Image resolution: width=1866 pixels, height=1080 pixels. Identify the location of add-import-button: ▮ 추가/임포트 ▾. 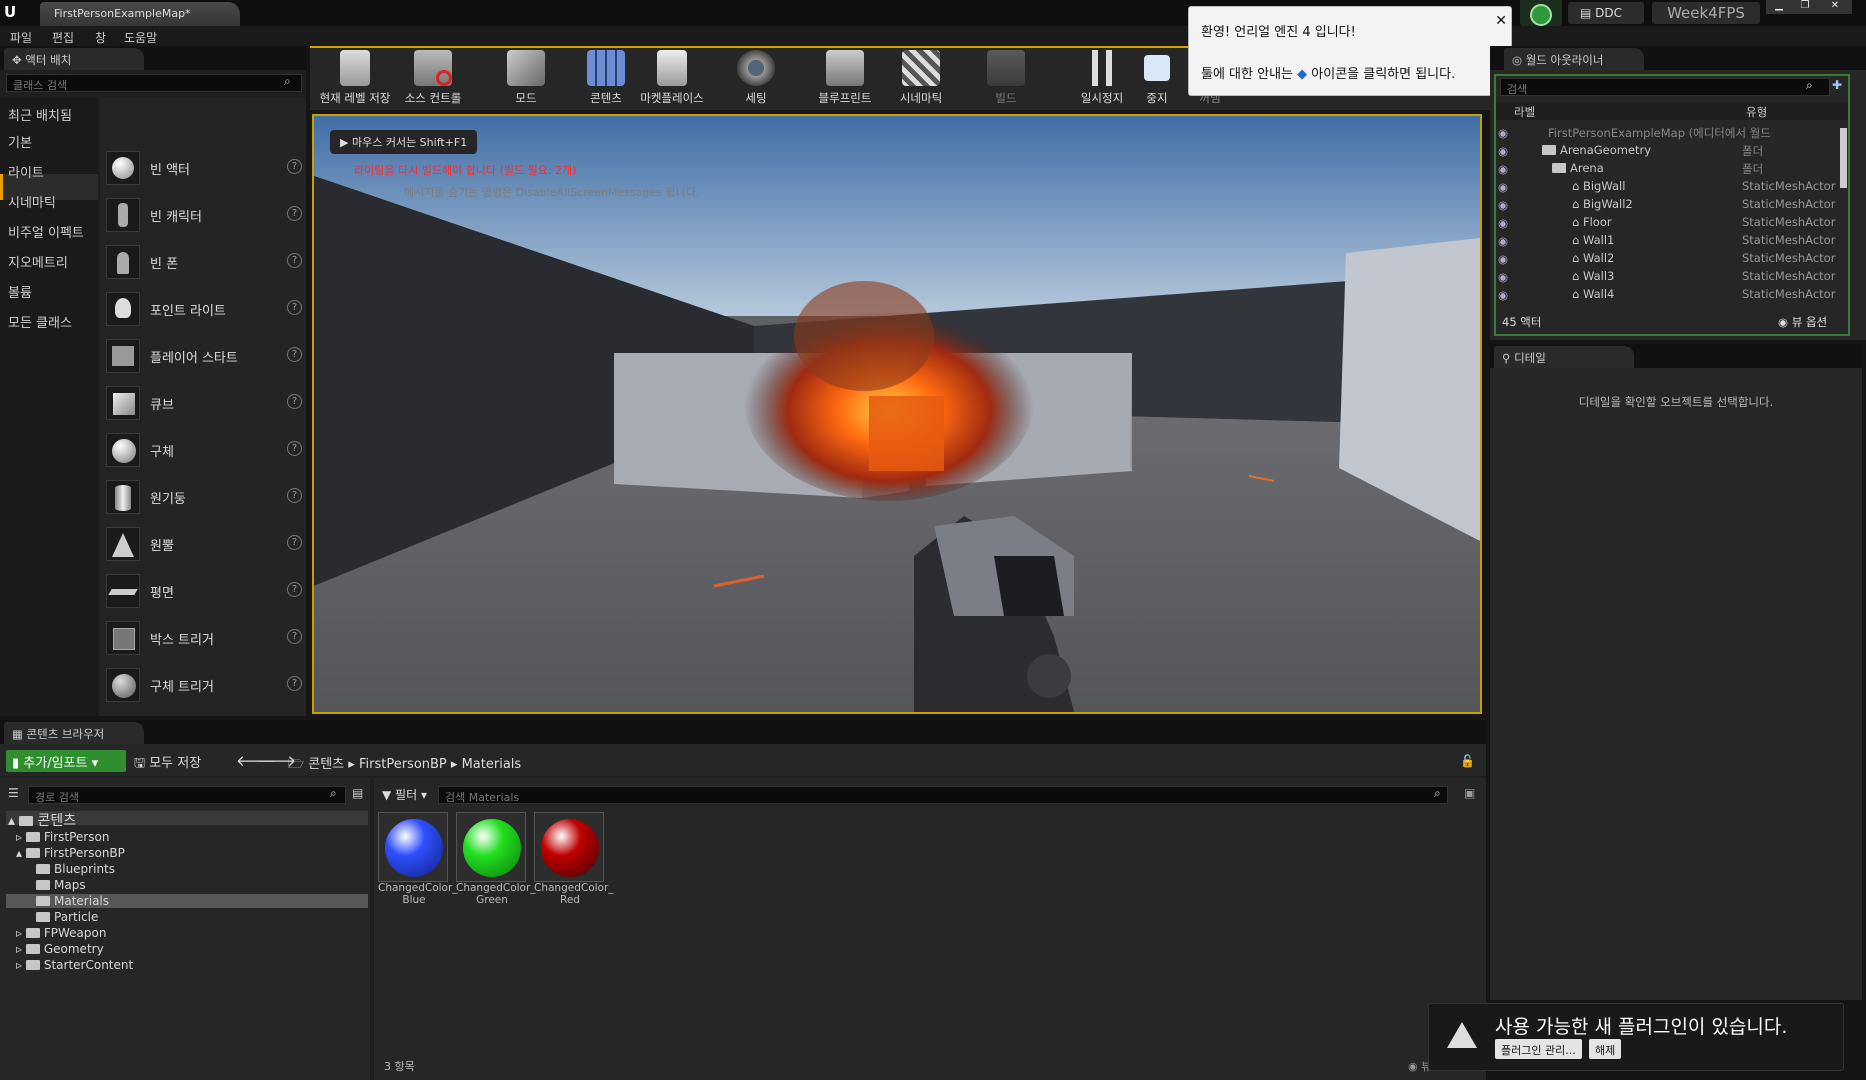
(66, 761).